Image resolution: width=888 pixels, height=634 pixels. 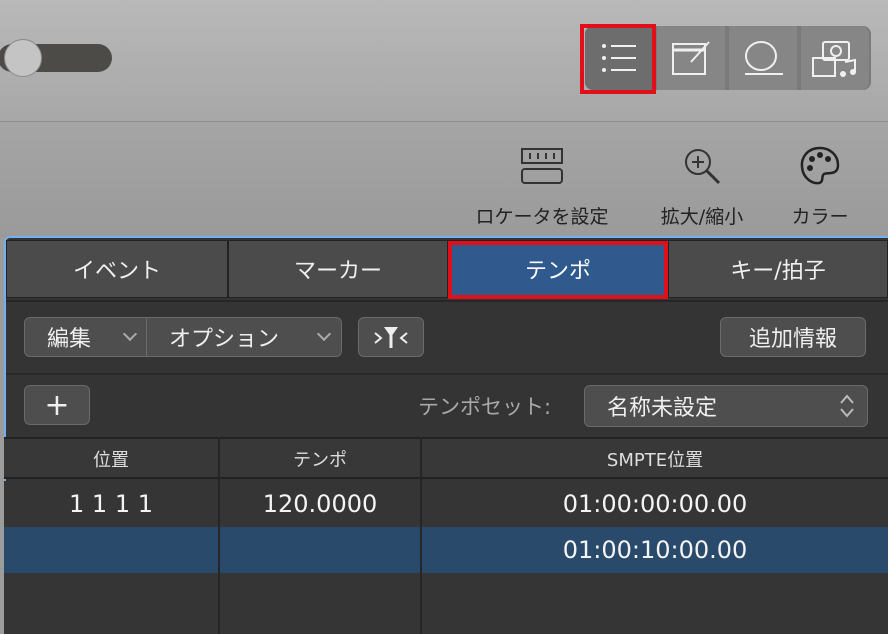 What do you see at coordinates (111, 550) in the screenshot?
I see `cell-position` at bounding box center [111, 550].